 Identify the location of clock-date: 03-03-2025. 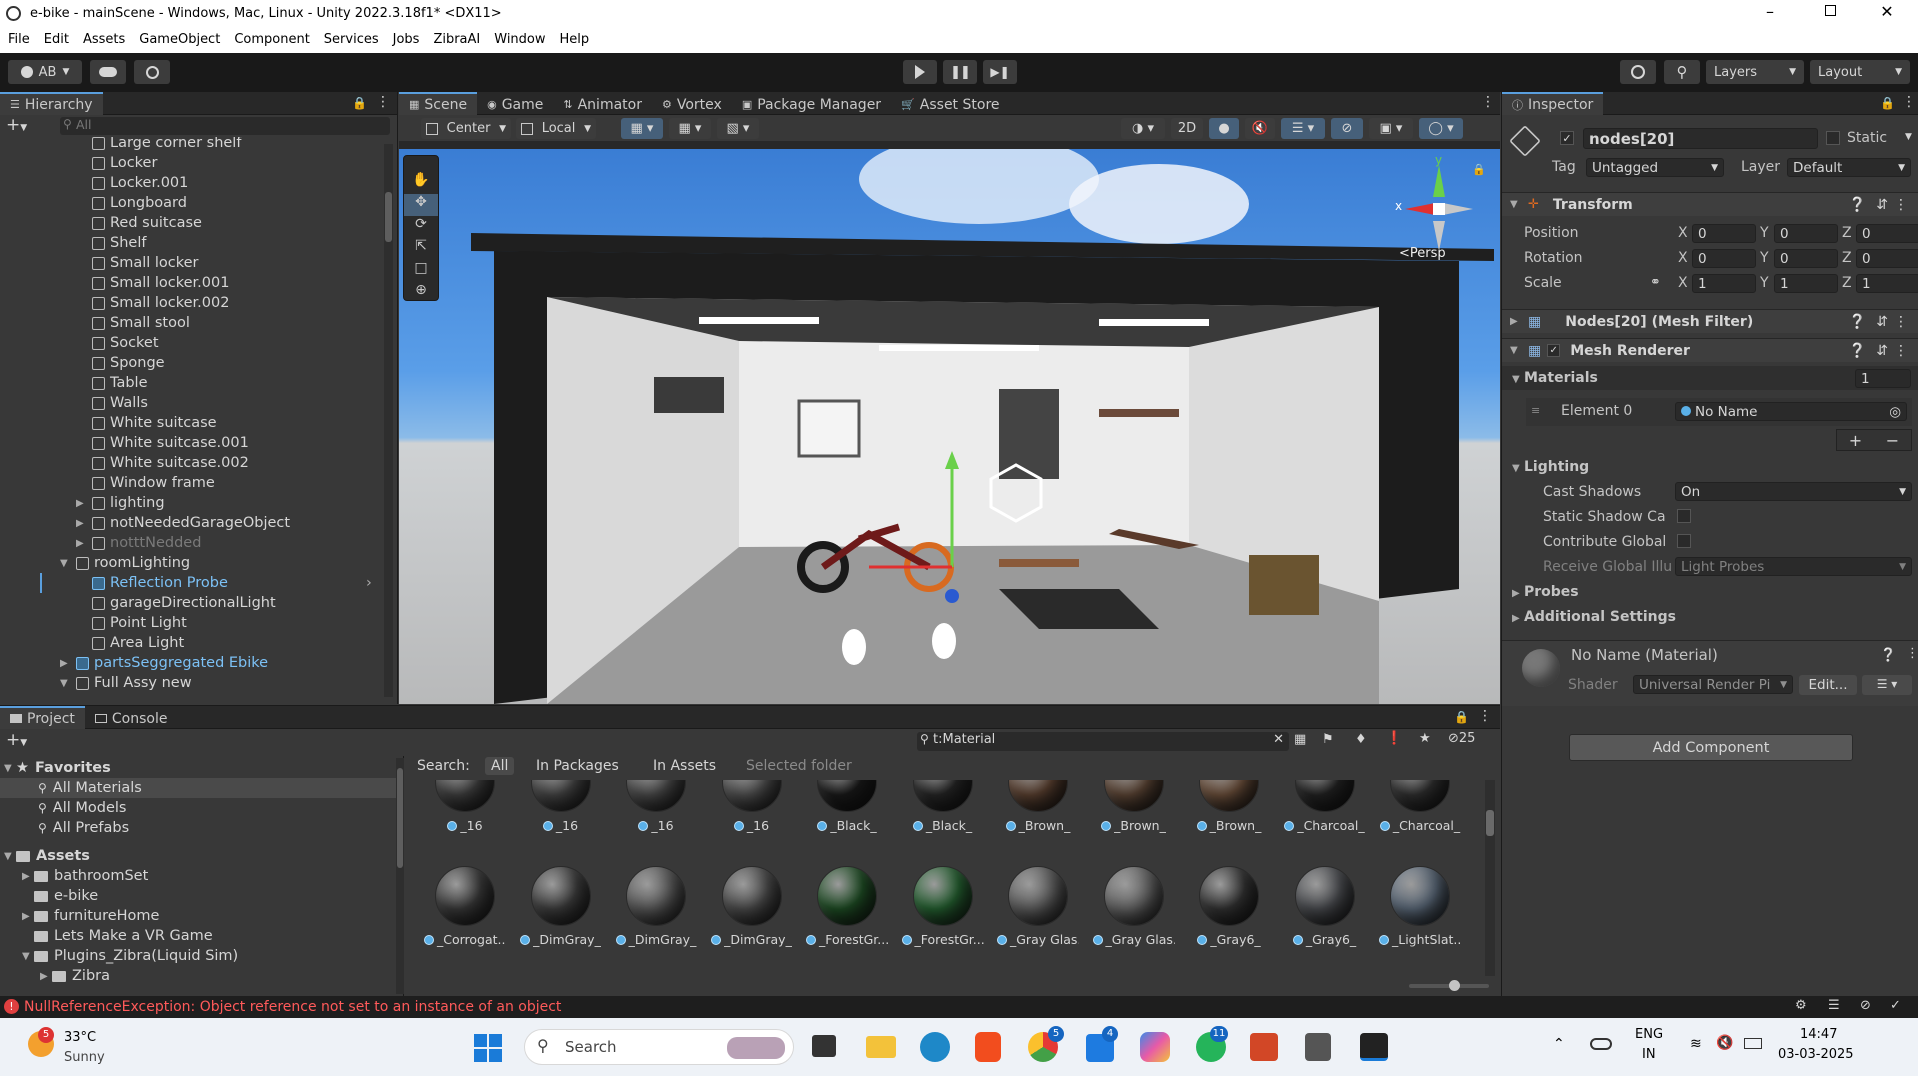
(1816, 1054).